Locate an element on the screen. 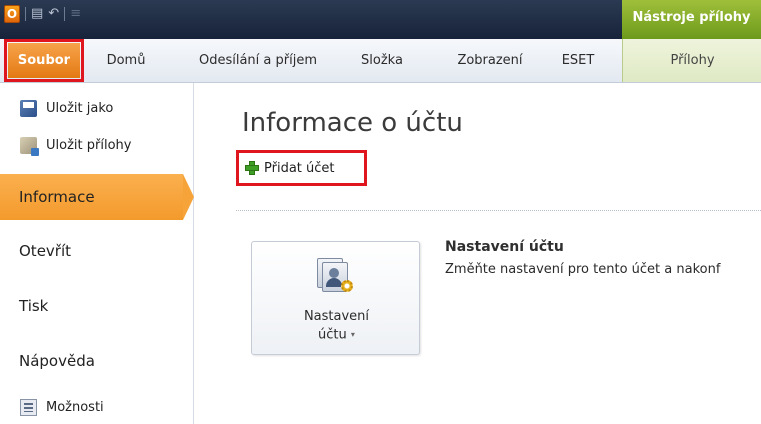  options-icon is located at coordinates (28, 407).